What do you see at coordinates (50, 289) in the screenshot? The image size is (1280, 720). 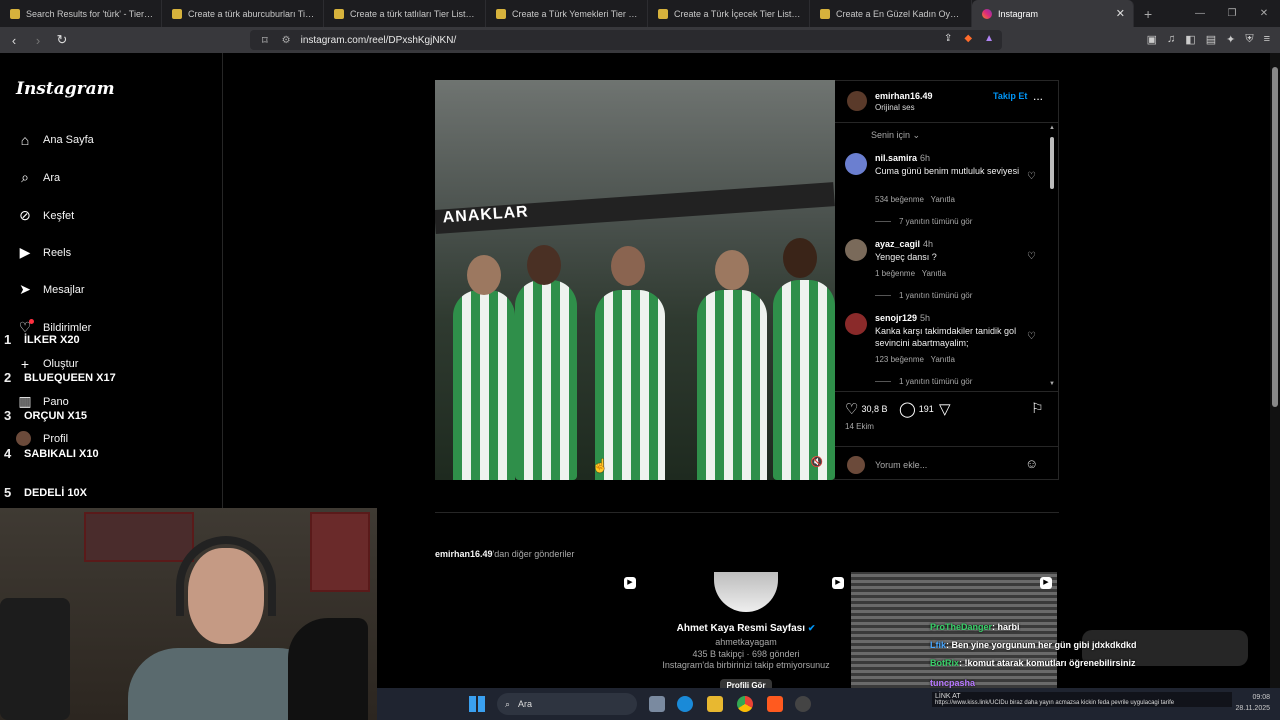 I see `sidebar-item-messages: ➤ Mesajlar` at bounding box center [50, 289].